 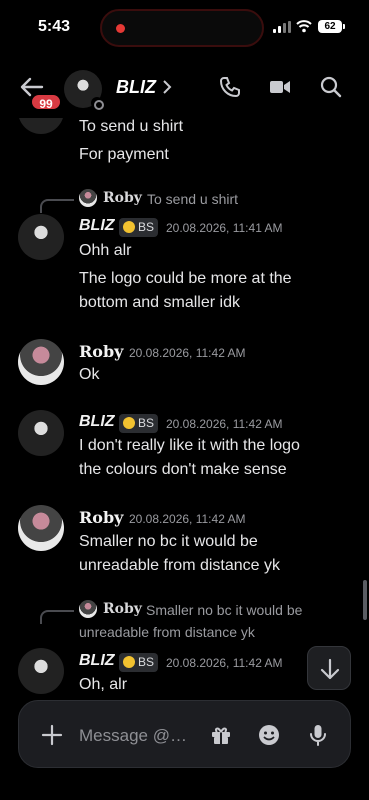 I want to click on scrollbar, so click(x=365, y=600).